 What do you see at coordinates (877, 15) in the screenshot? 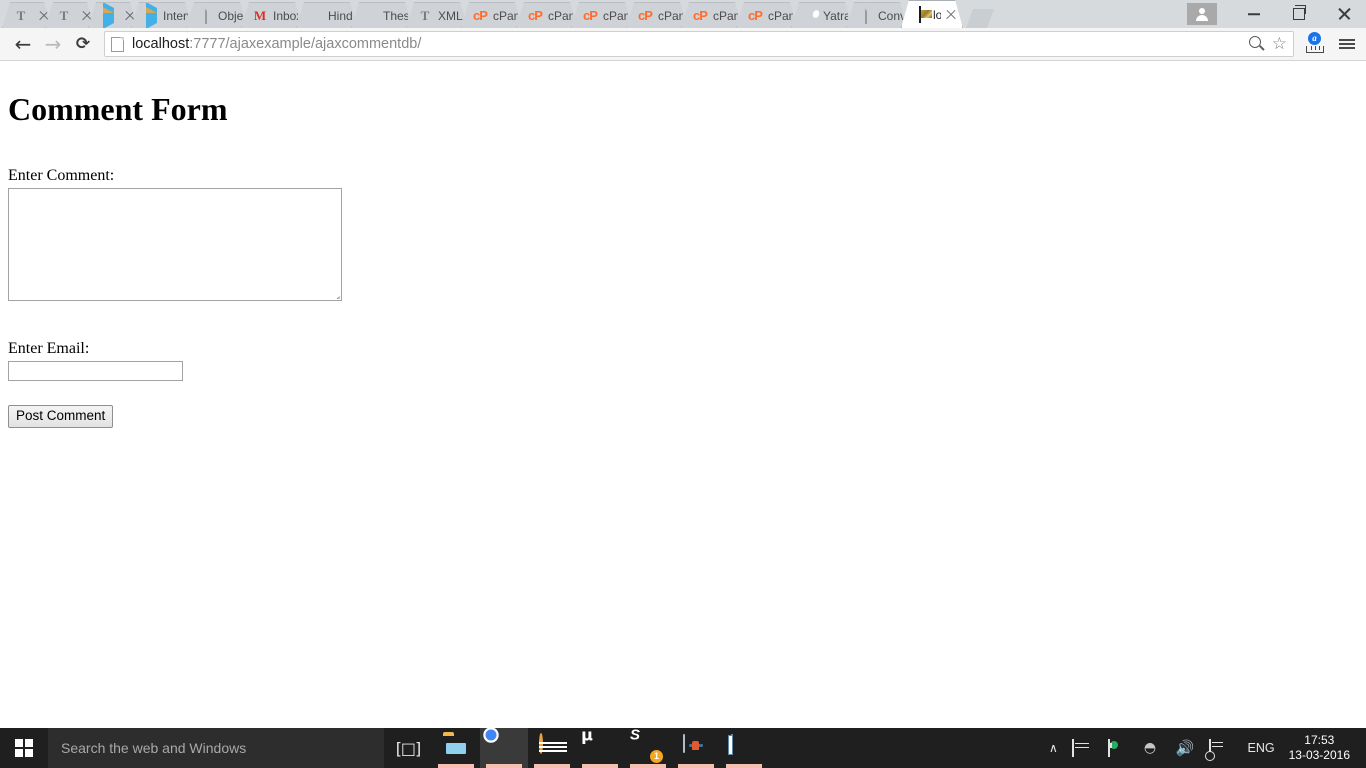
I see `browser-tab: Conv` at bounding box center [877, 15].